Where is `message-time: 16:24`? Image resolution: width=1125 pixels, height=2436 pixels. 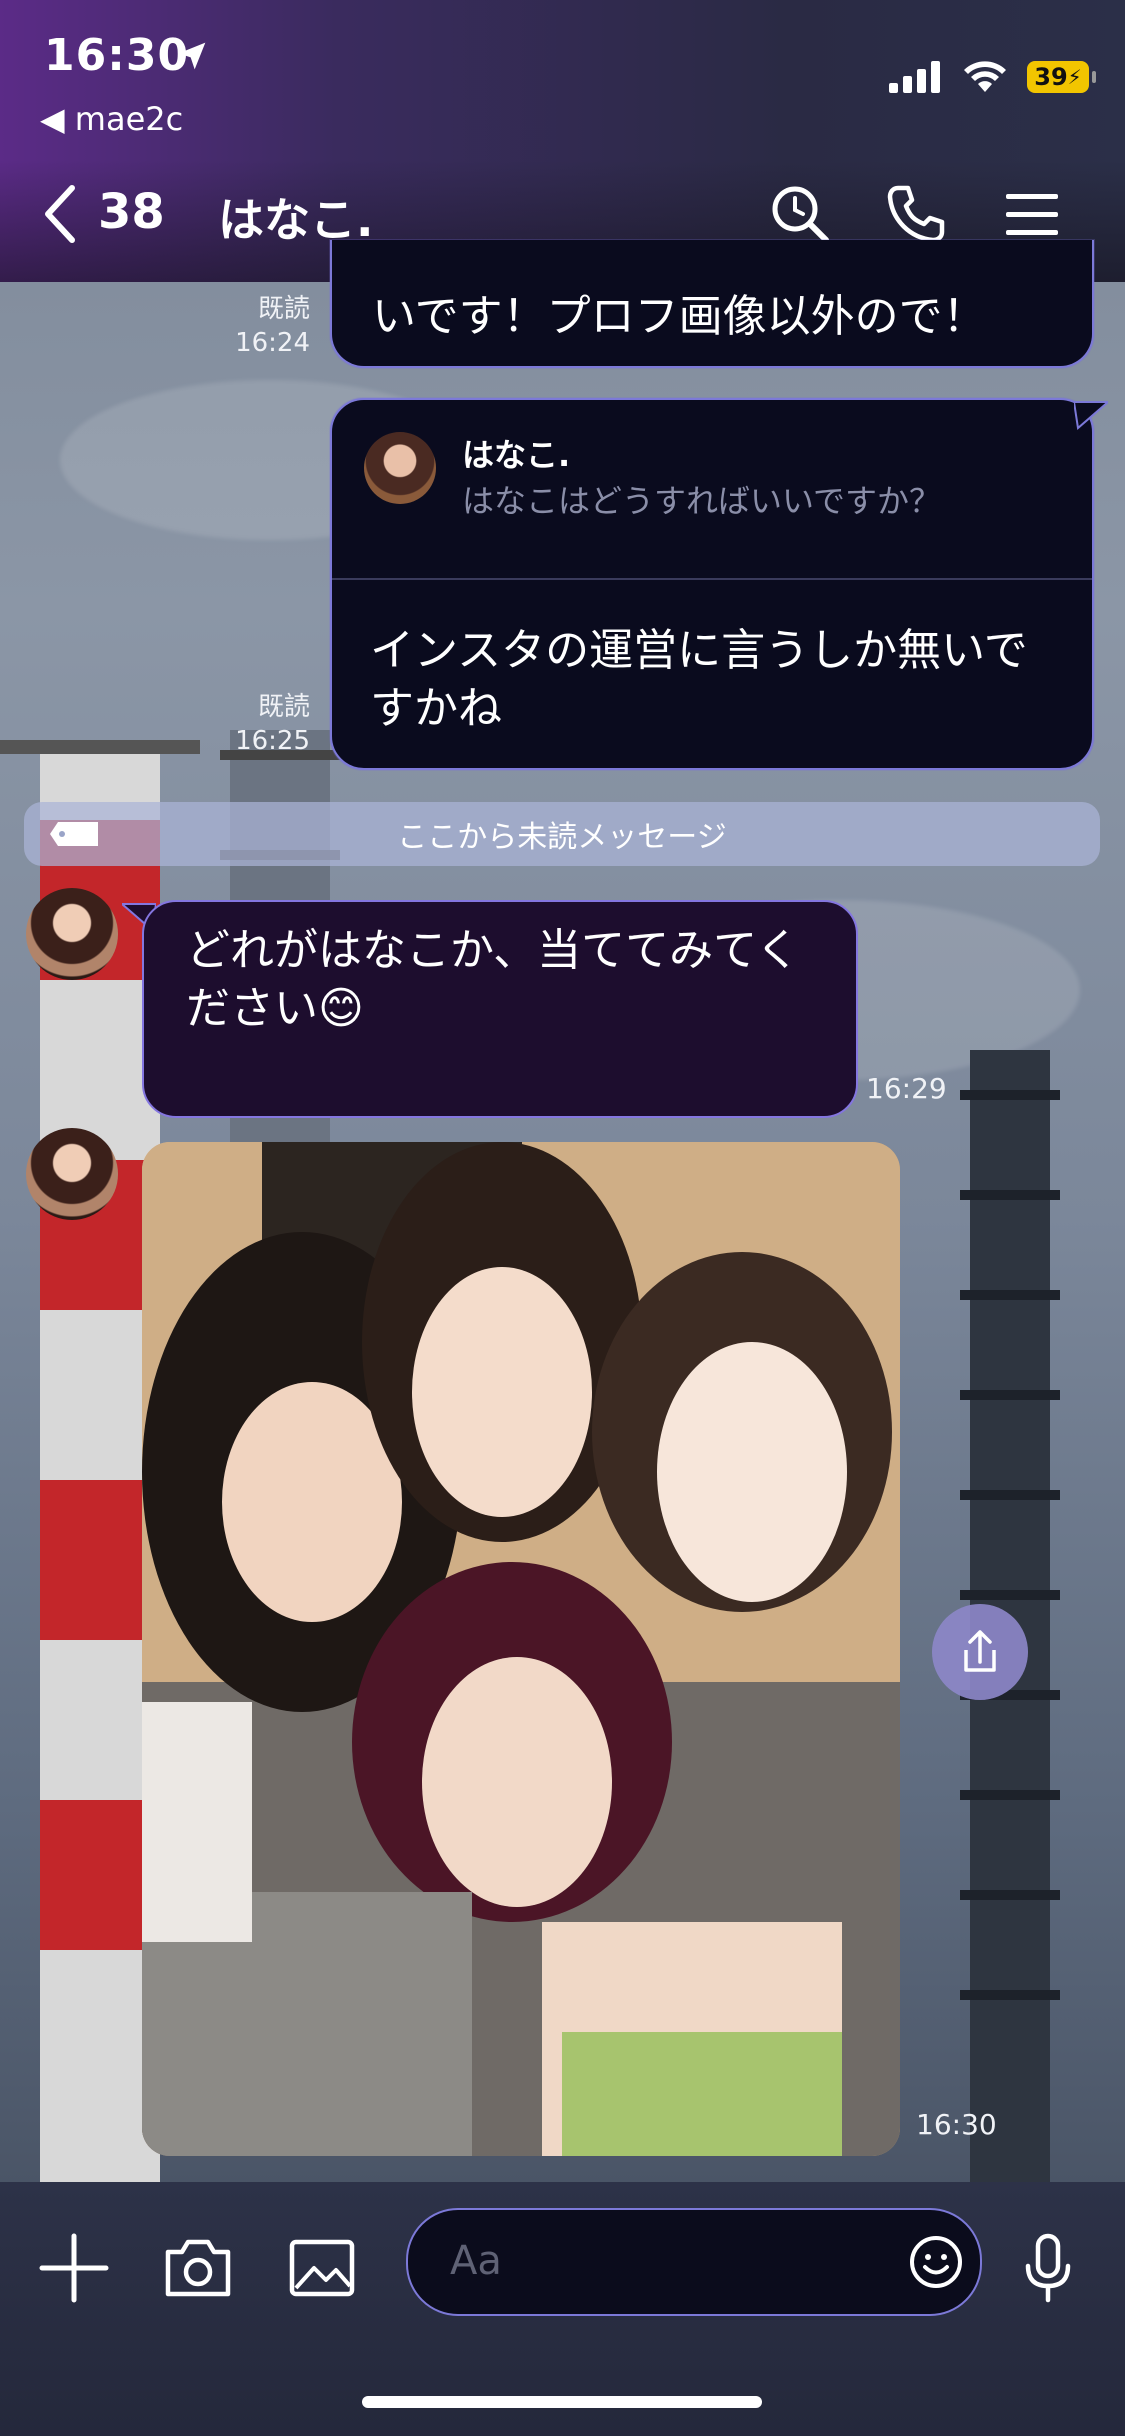
message-time: 16:24 is located at coordinates (272, 343).